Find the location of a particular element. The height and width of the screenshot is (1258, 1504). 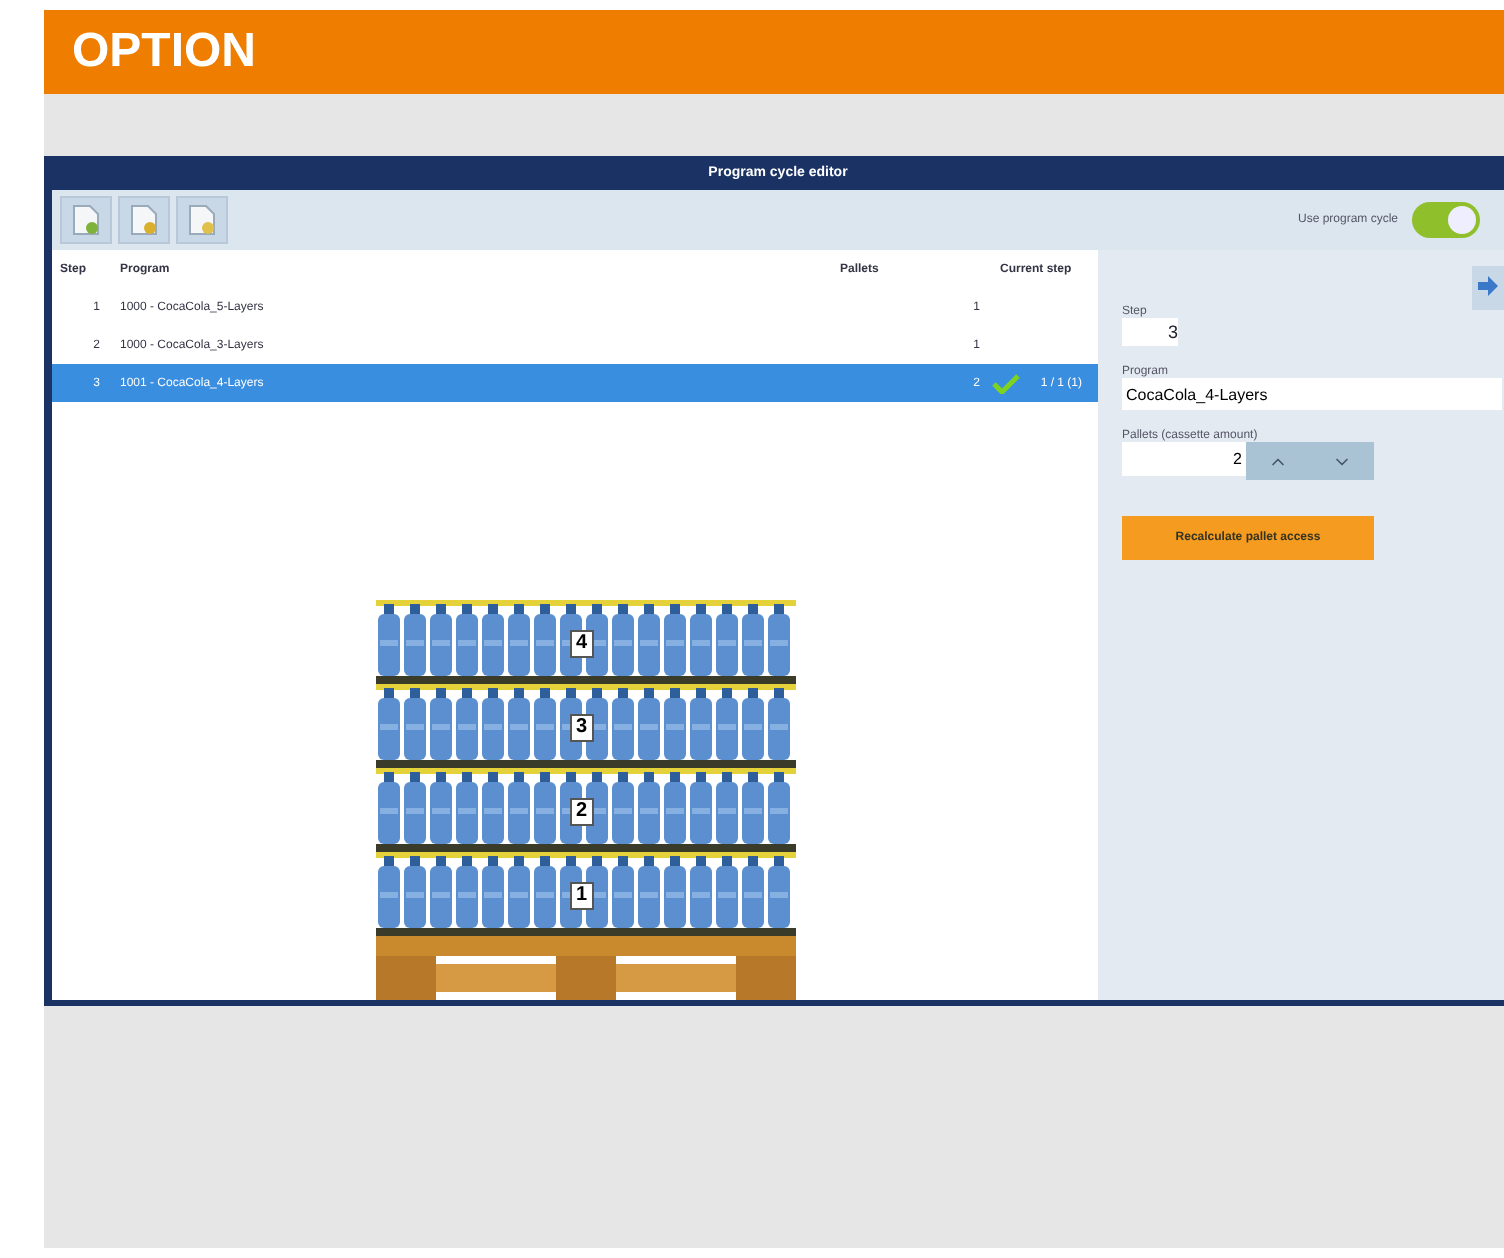

layer-number: 4 is located at coordinates (582, 644).